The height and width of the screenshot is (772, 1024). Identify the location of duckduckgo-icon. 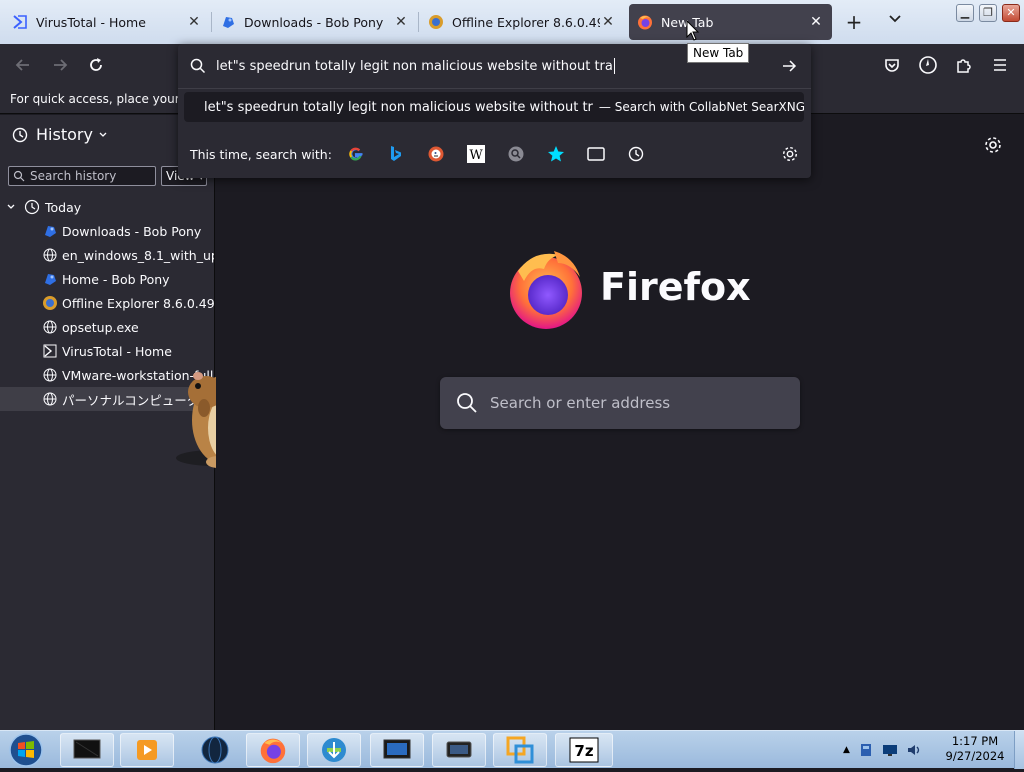
(436, 154).